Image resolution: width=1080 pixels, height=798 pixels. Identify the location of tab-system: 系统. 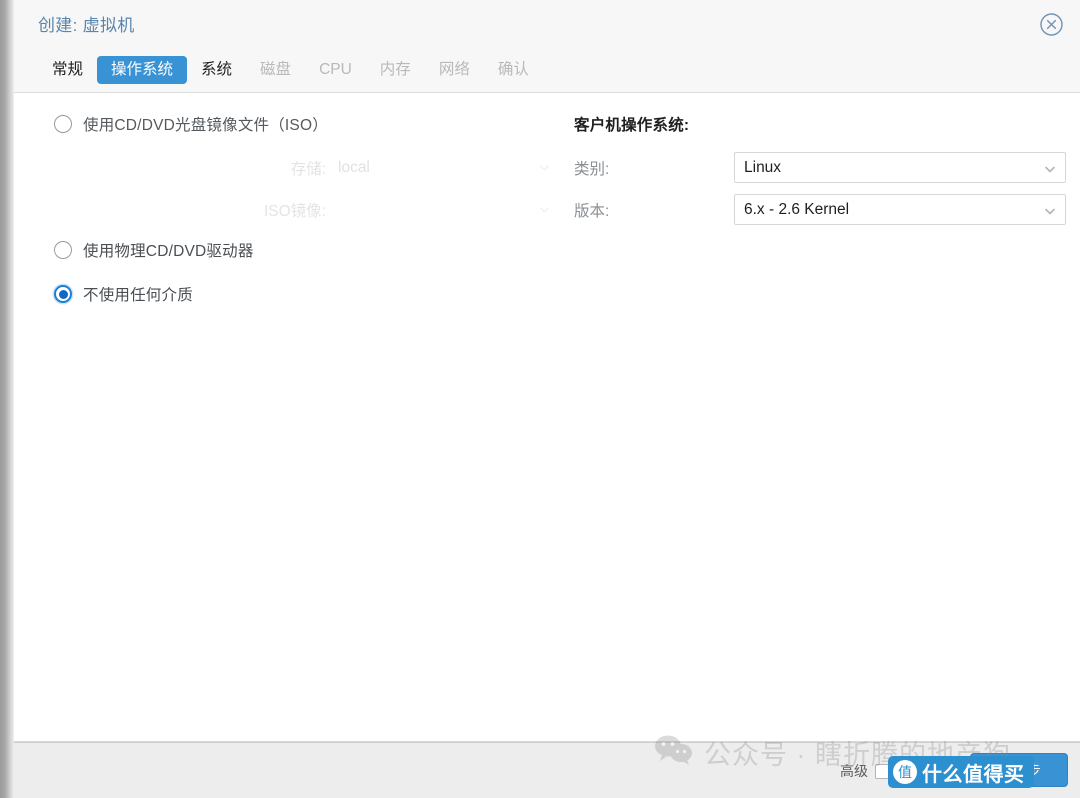
(216, 70).